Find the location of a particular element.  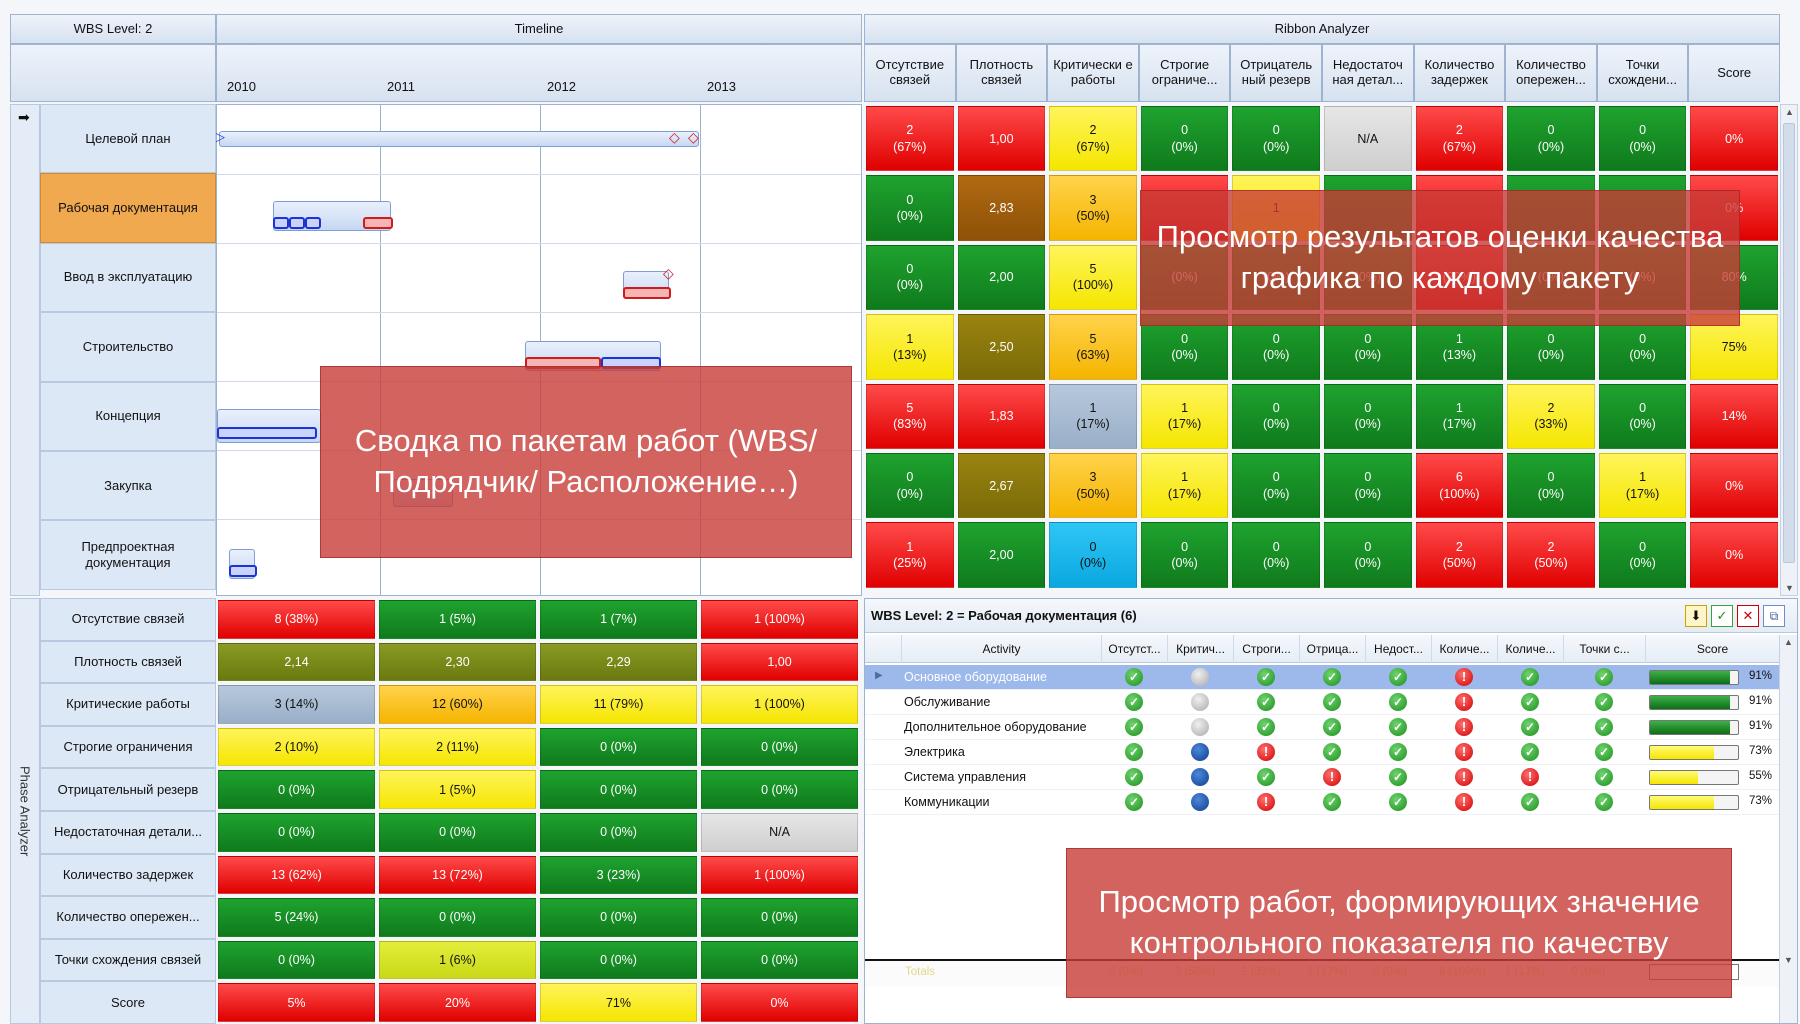

phase-cell: 12 (60%) is located at coordinates (457, 704).